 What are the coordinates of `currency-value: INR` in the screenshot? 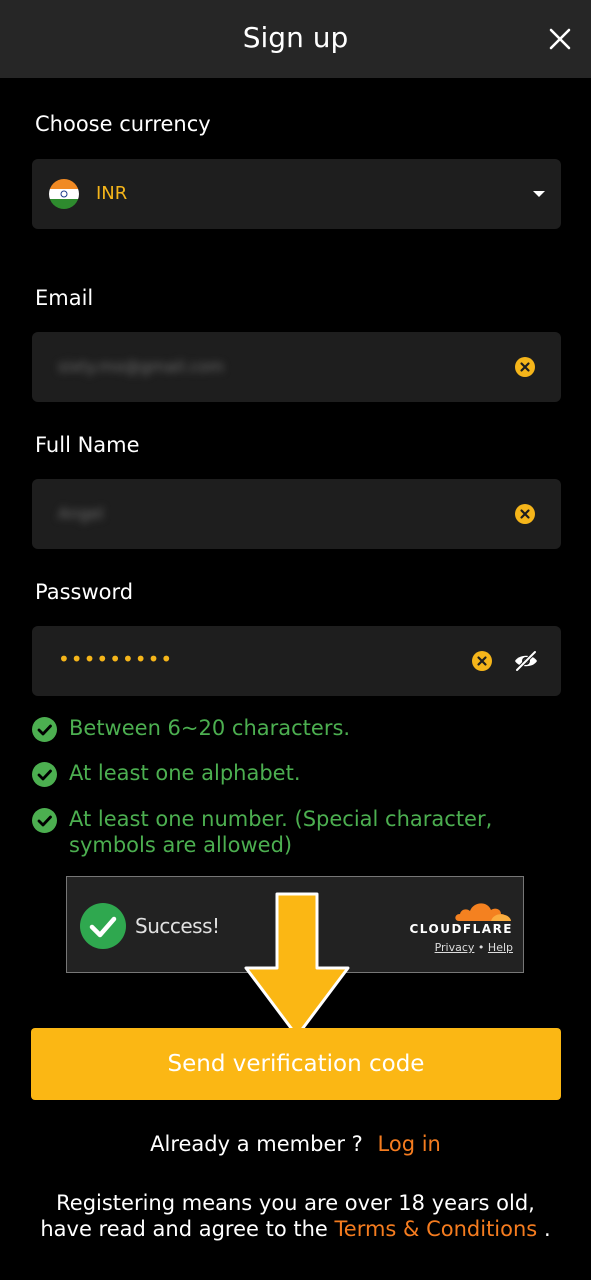 It's located at (112, 193).